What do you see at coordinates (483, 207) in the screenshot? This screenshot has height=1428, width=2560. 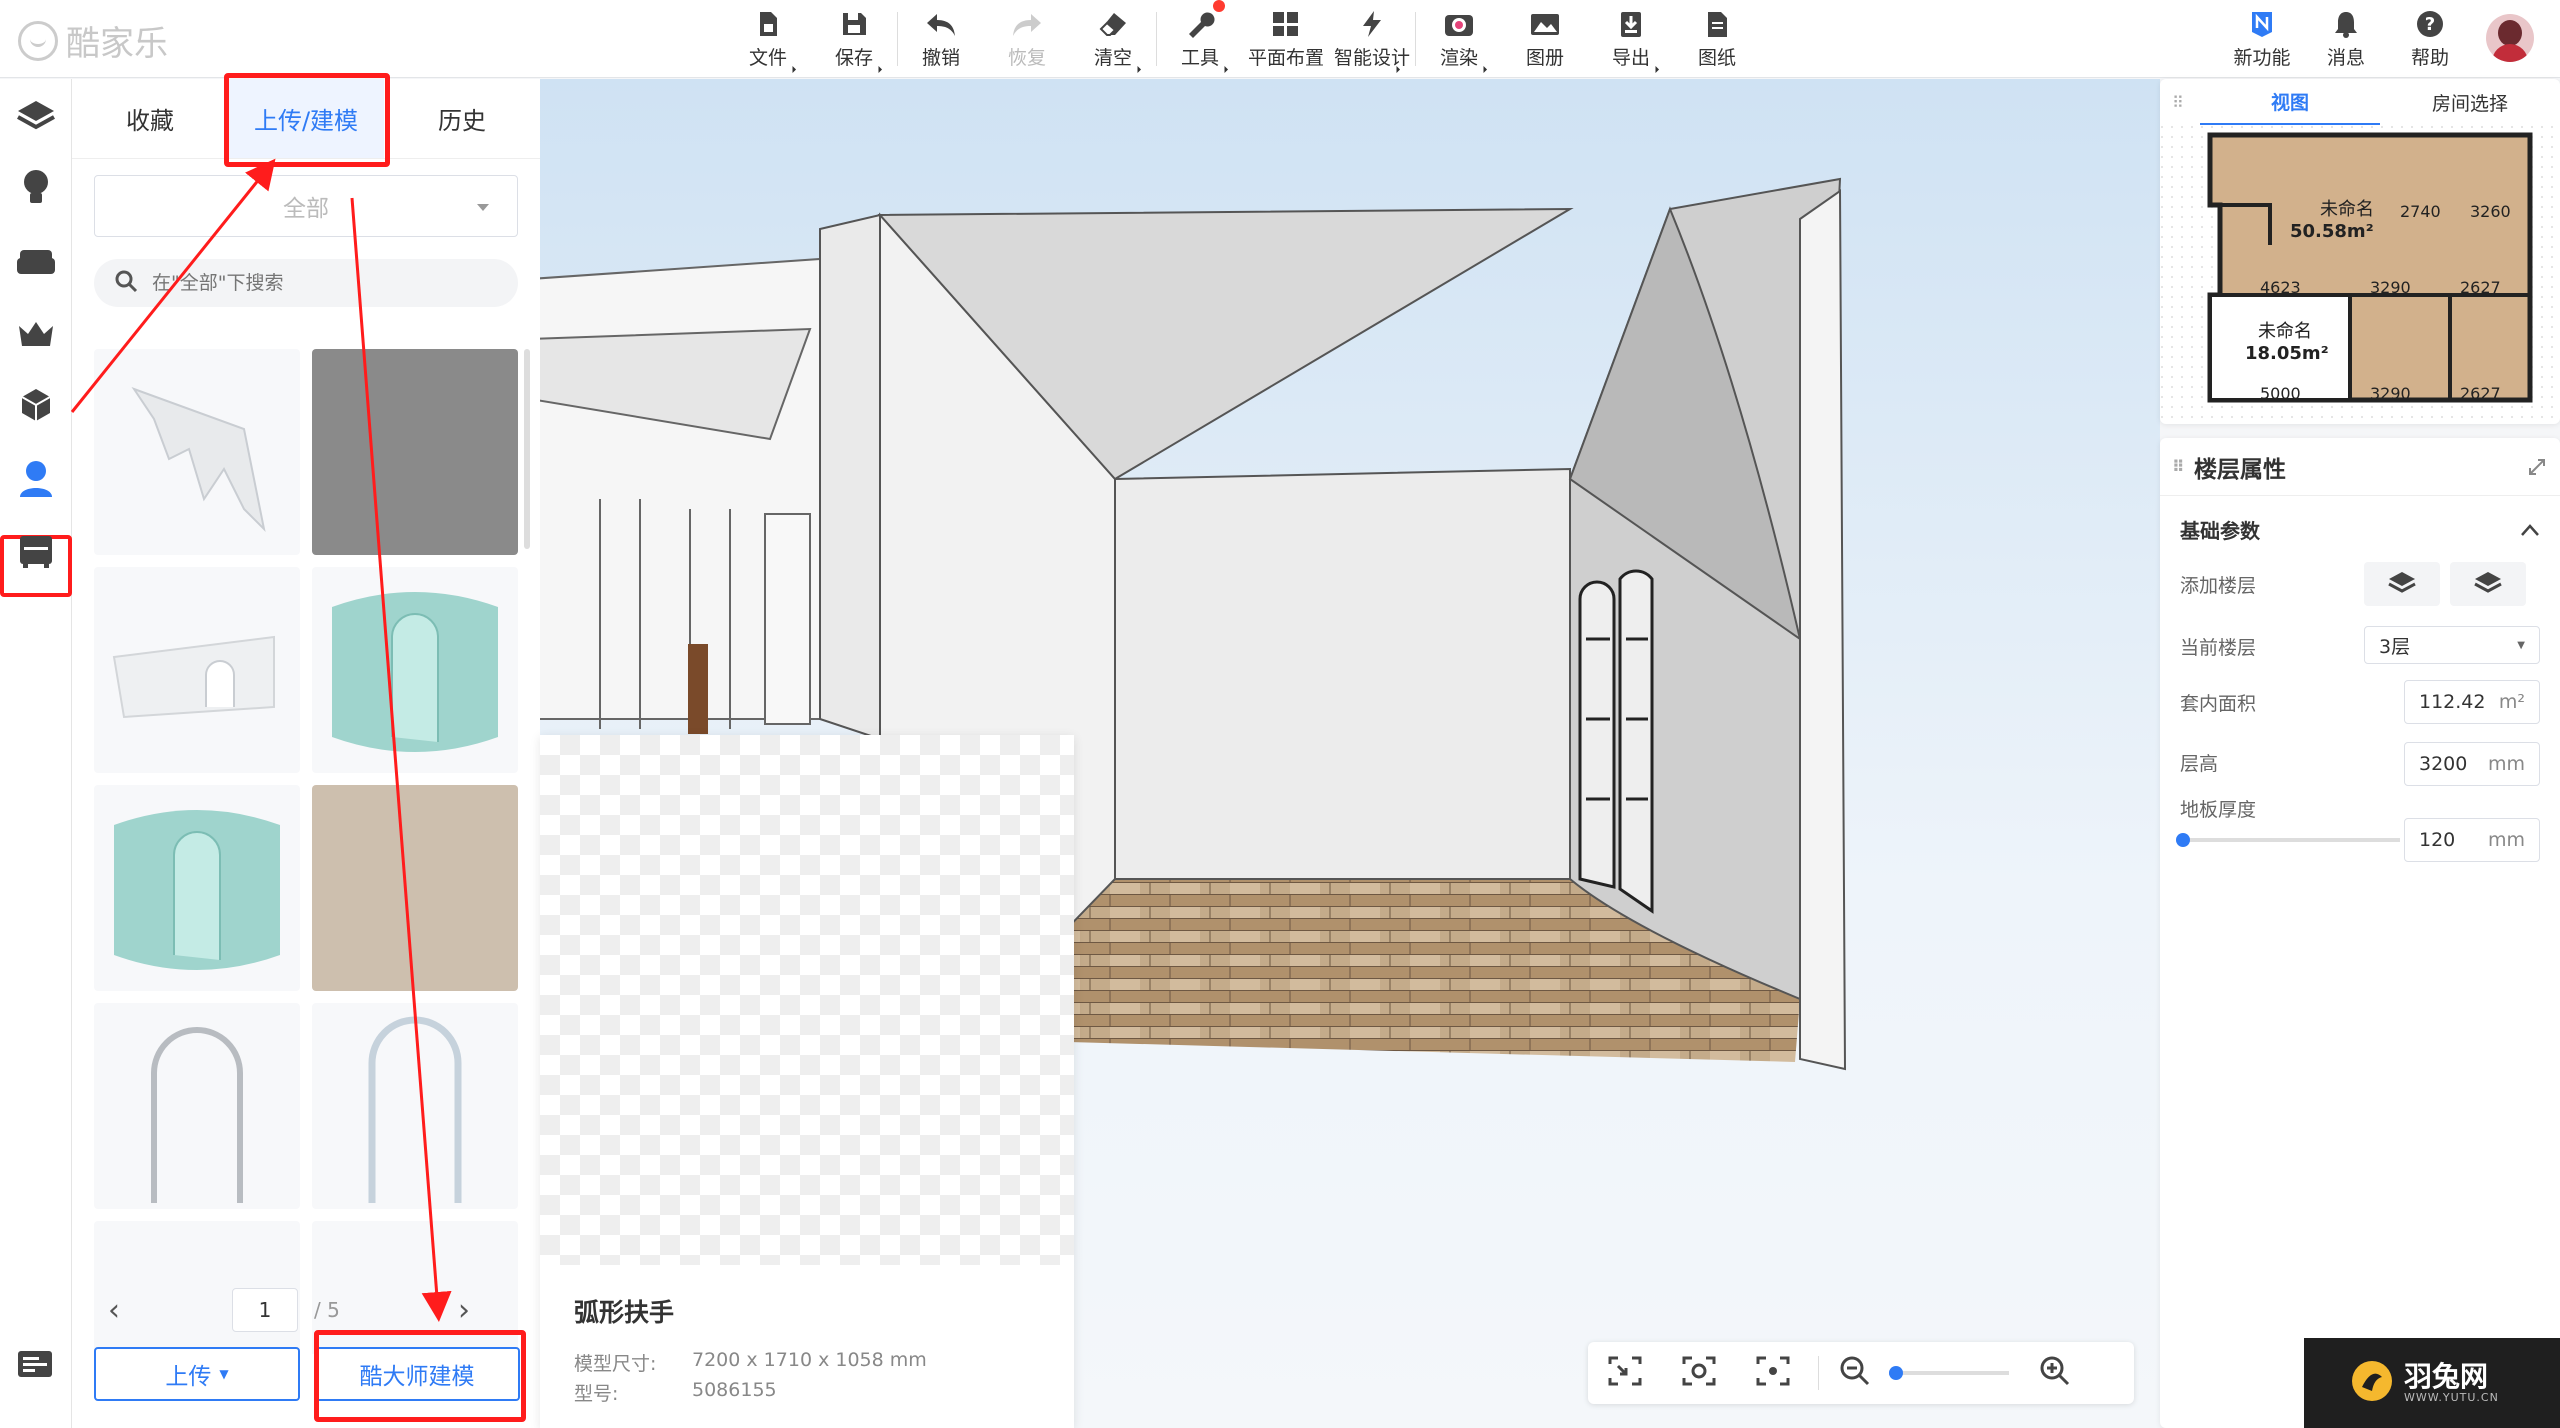 I see `chevron-down-icon` at bounding box center [483, 207].